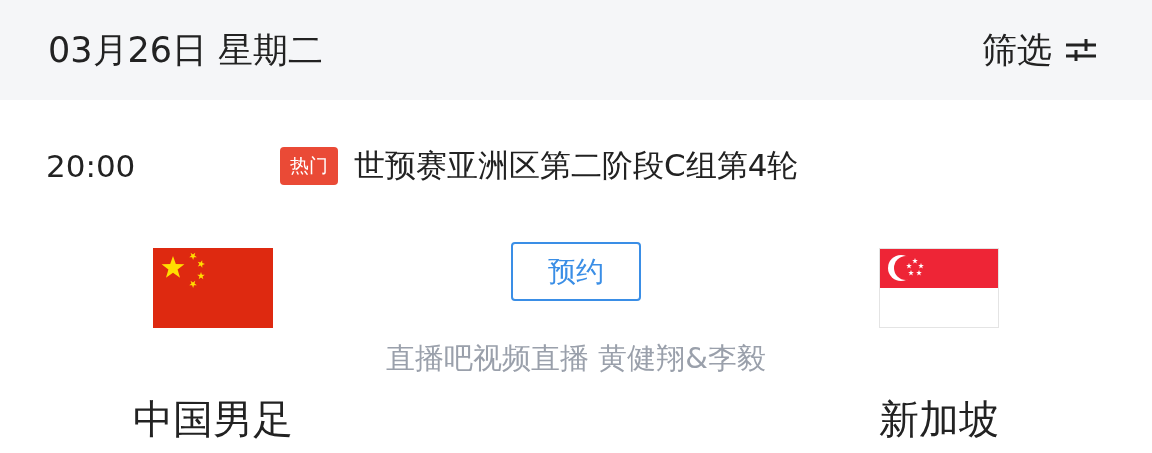 The height and width of the screenshot is (453, 1152). What do you see at coordinates (576, 165) in the screenshot?
I see `competition-title: 世预赛亚洲区第二阶段C组第4轮` at bounding box center [576, 165].